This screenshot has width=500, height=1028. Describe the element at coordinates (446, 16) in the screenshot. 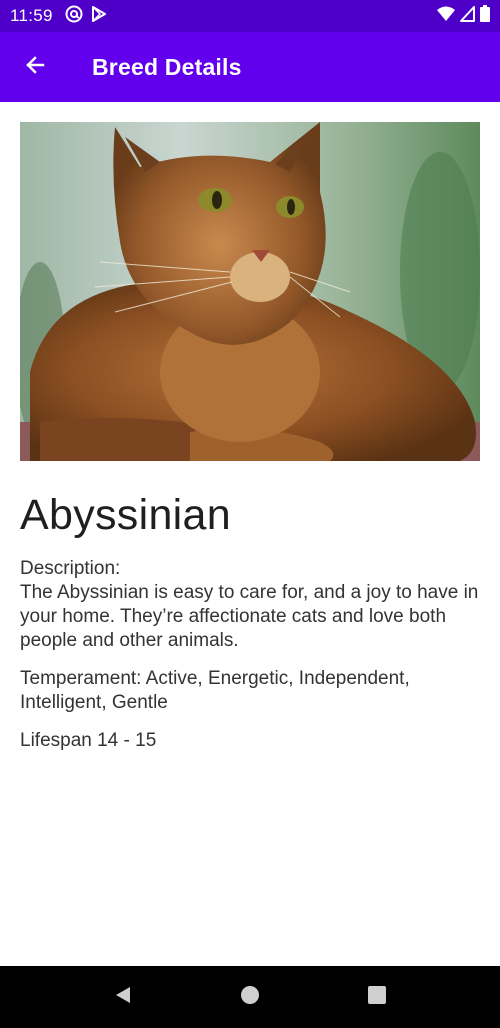

I see `wifi-icon` at that location.